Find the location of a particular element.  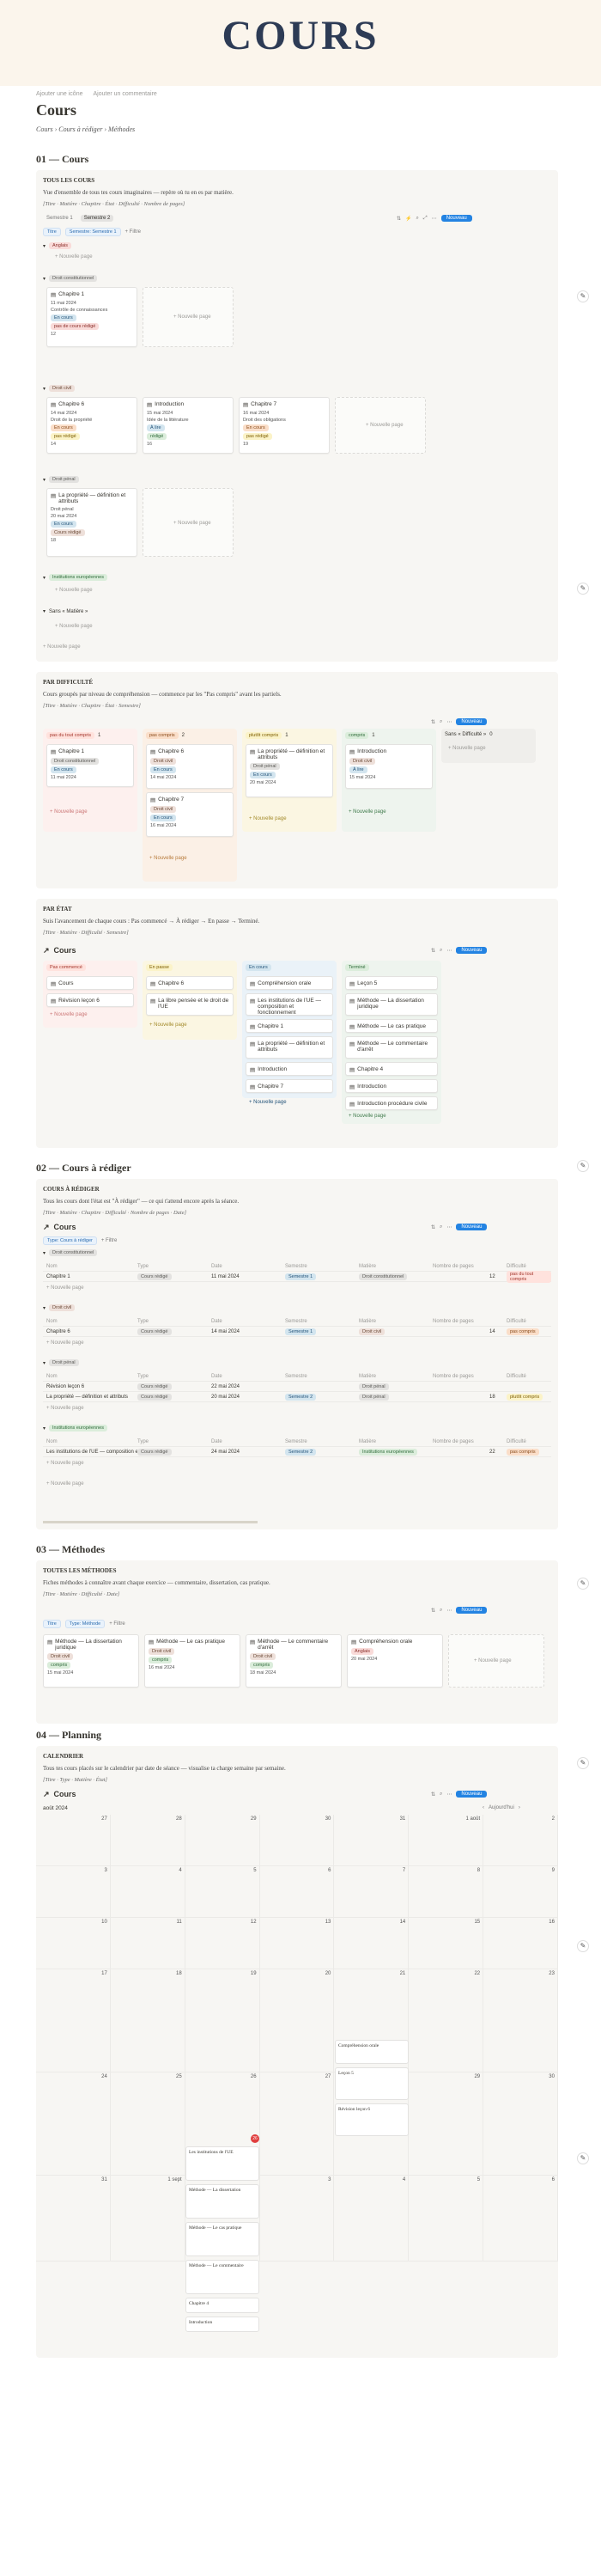

course-card: ▤ Chapitre 1 is located at coordinates (289, 1026).